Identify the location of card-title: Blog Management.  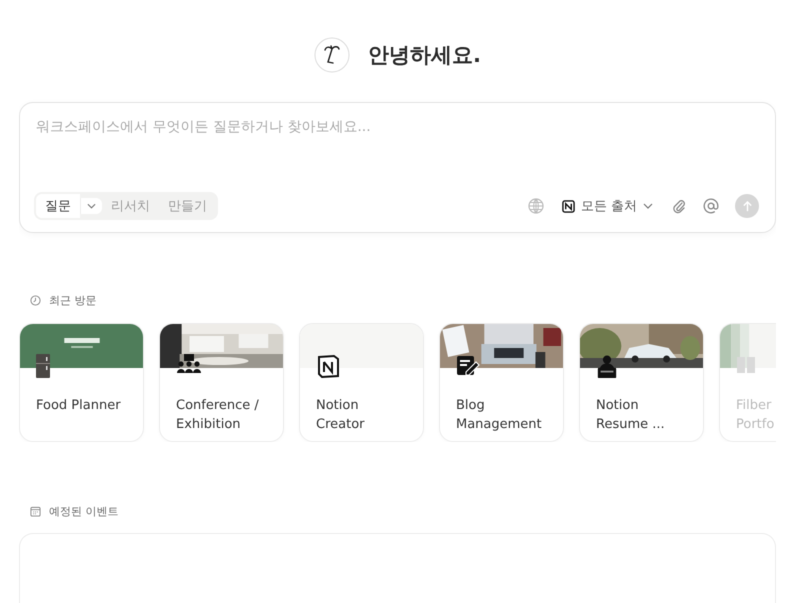
(499, 415).